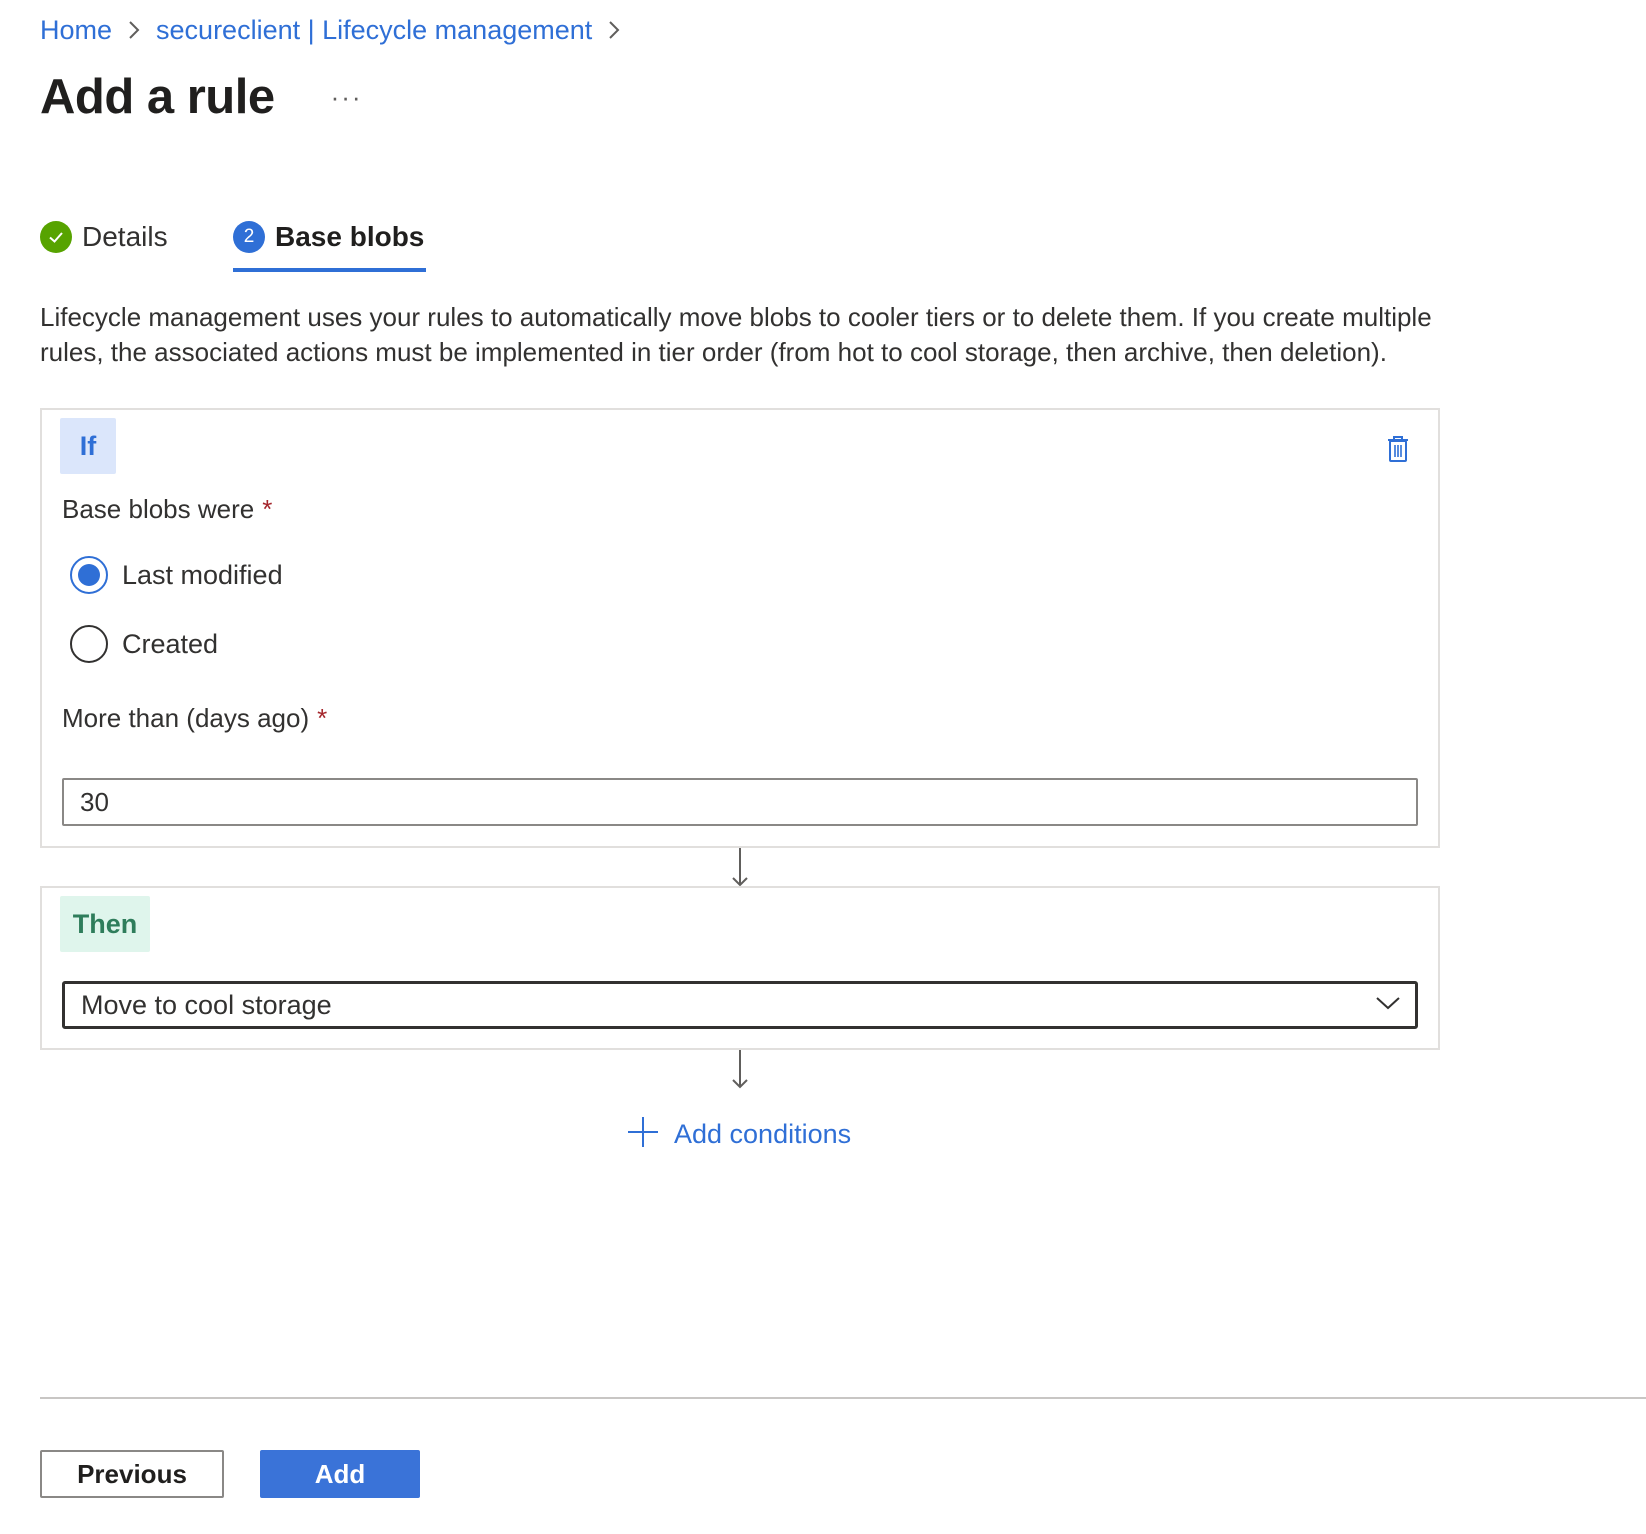 This screenshot has height=1534, width=1646. What do you see at coordinates (1388, 1005) in the screenshot?
I see `chevron-down-icon` at bounding box center [1388, 1005].